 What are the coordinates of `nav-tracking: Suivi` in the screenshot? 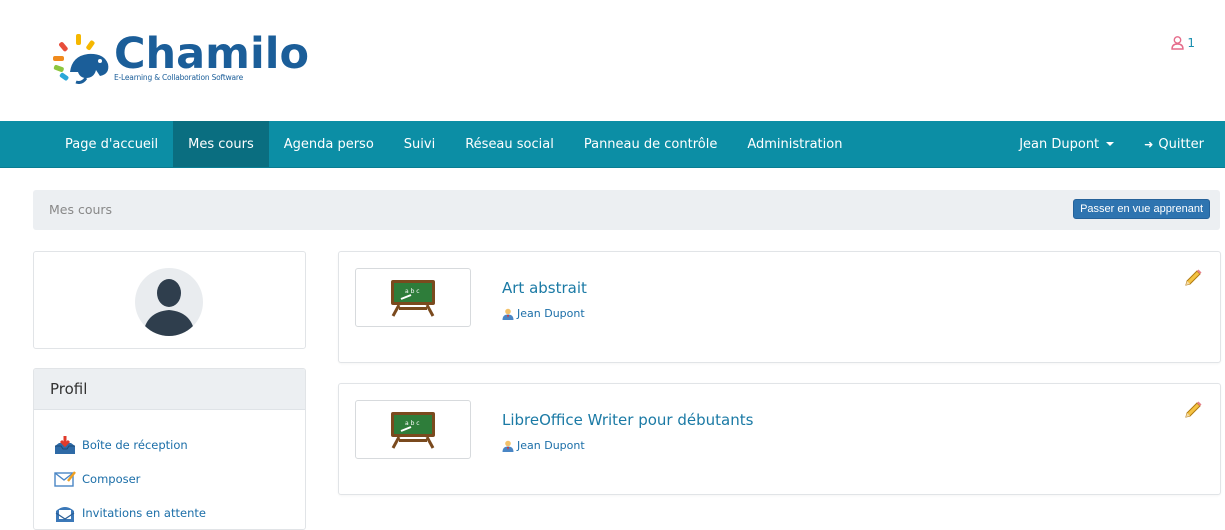 It's located at (419, 144).